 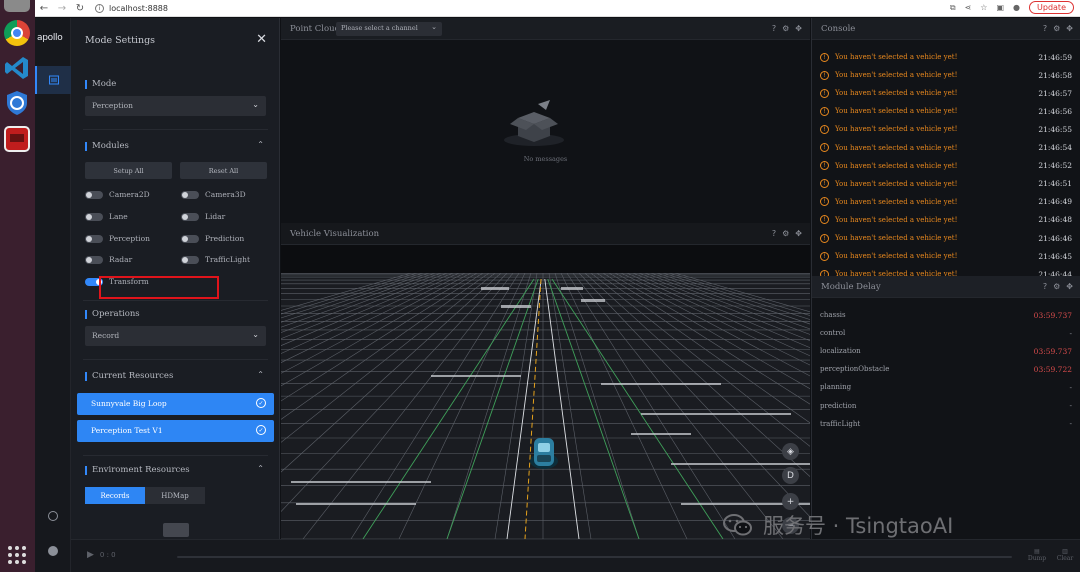 I want to click on settings-icon, so click(x=53, y=516).